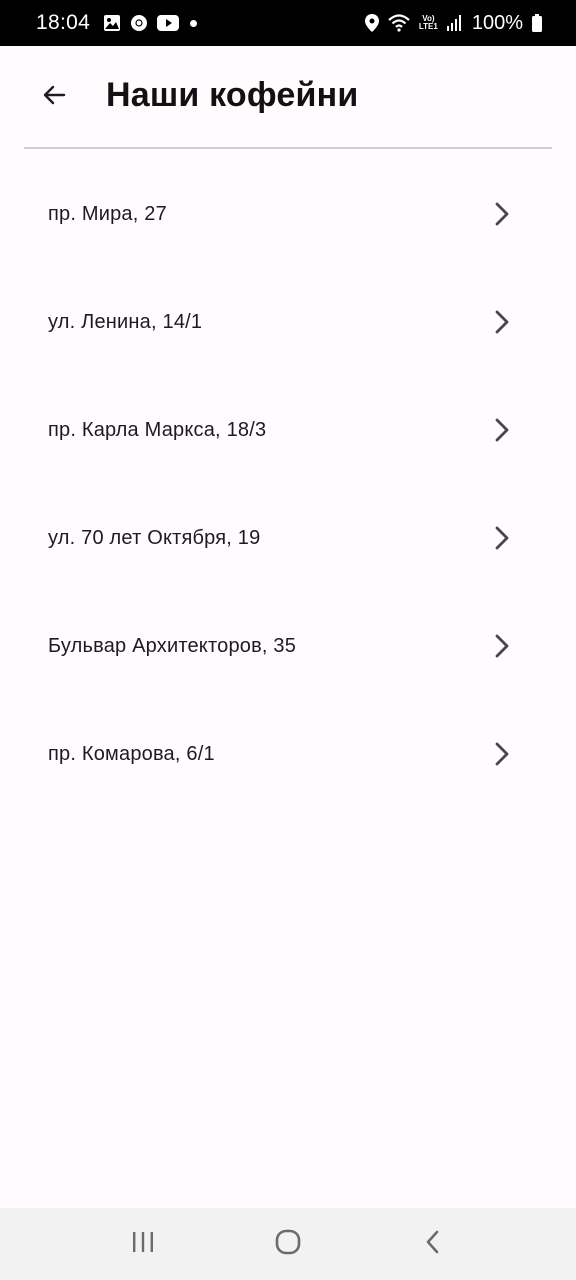 The height and width of the screenshot is (1280, 576). What do you see at coordinates (194, 23) in the screenshot?
I see `notification-dot-icon` at bounding box center [194, 23].